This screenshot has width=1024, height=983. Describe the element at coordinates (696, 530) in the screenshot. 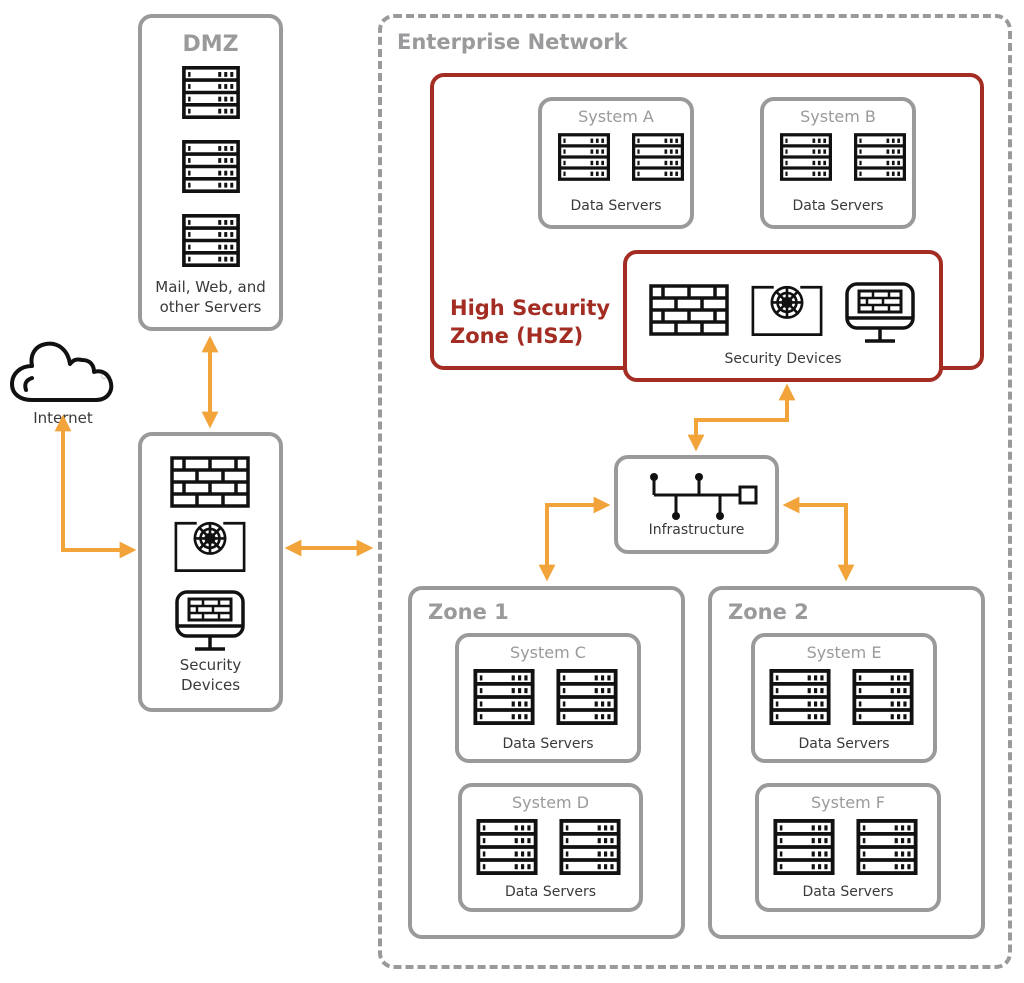

I see `infrastructure-label: Infrastructure` at that location.